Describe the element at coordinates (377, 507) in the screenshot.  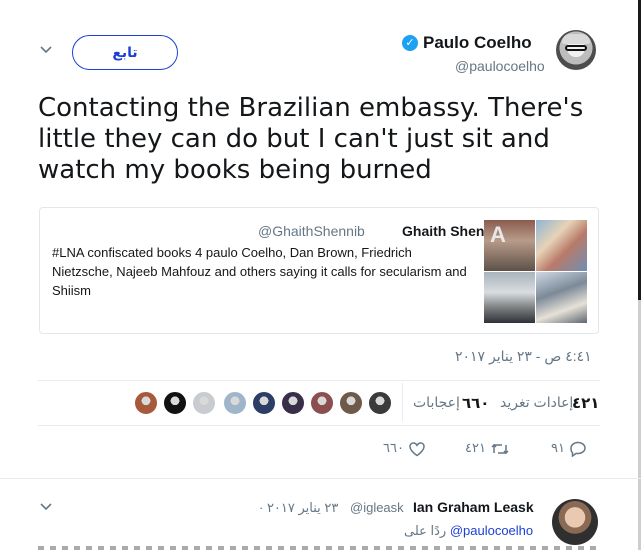
I see `reply-author-handle: @igleask` at that location.